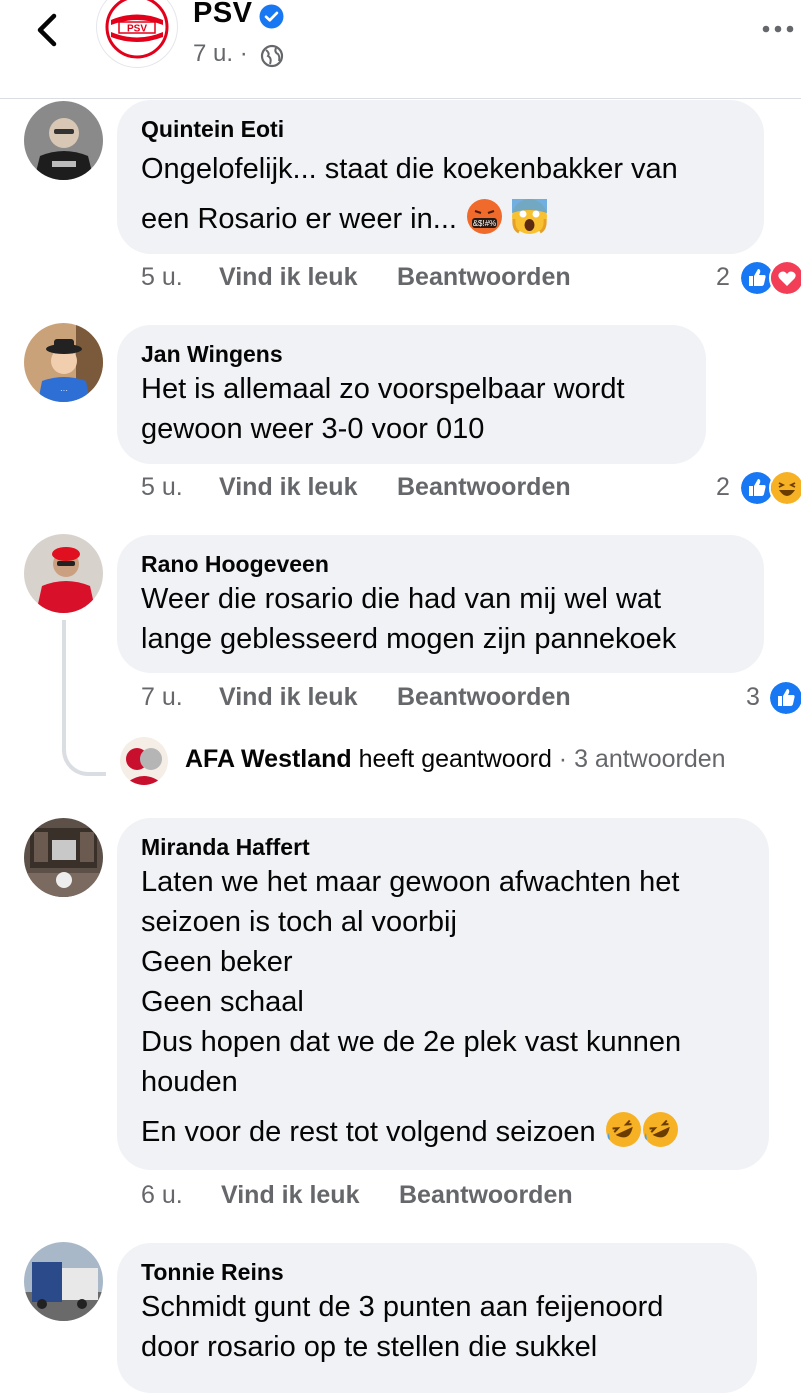  I want to click on comment-line: gewoon weer 3-0 voor 010, so click(313, 429).